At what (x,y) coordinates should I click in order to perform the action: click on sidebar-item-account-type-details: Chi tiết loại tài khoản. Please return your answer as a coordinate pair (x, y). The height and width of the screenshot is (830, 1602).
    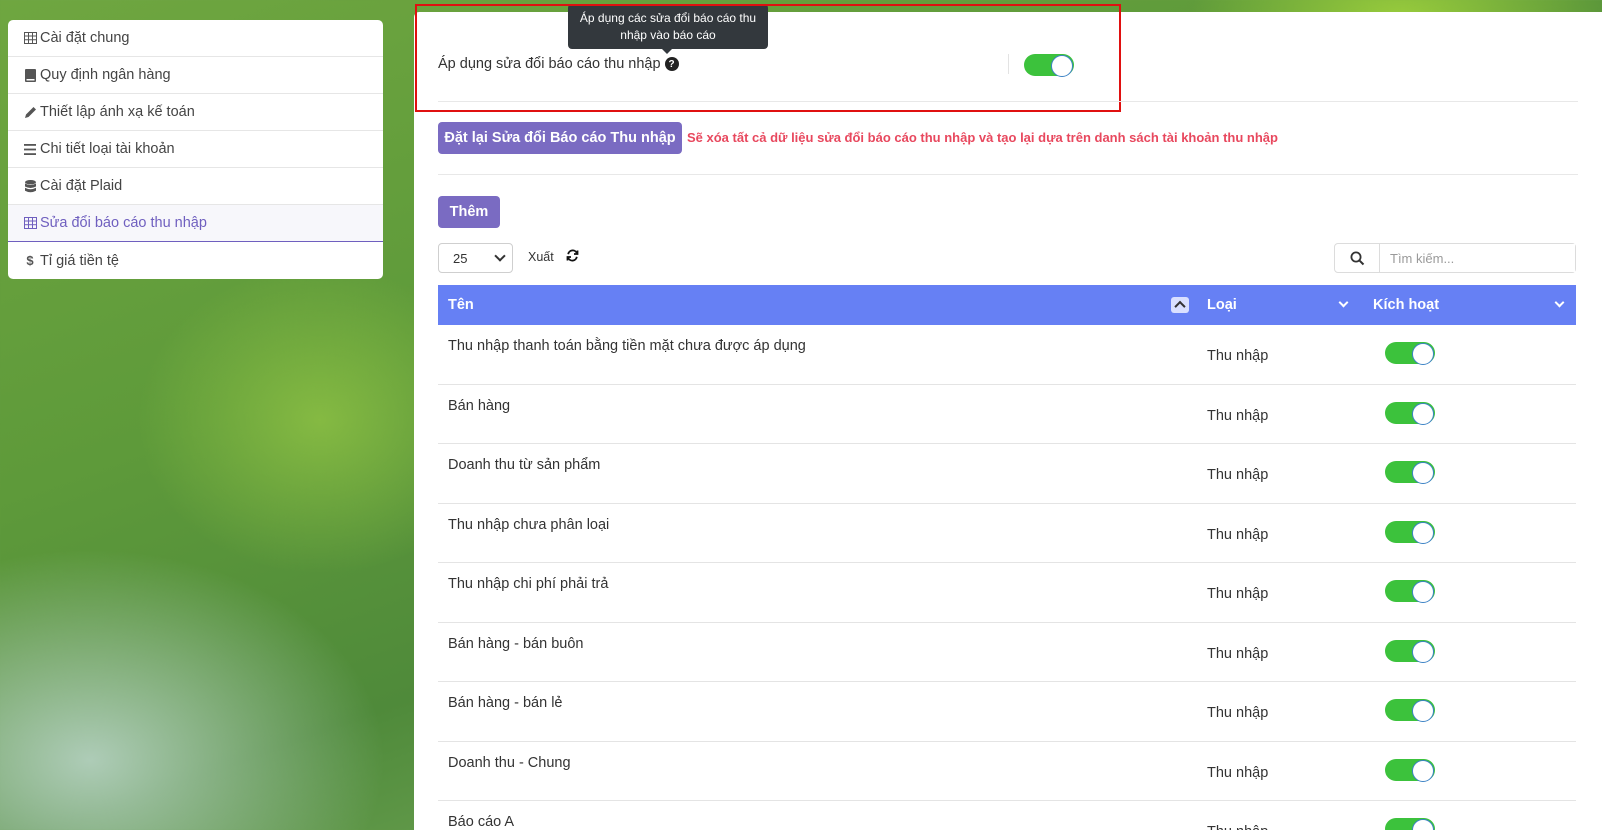
    Looking at the image, I should click on (195, 149).